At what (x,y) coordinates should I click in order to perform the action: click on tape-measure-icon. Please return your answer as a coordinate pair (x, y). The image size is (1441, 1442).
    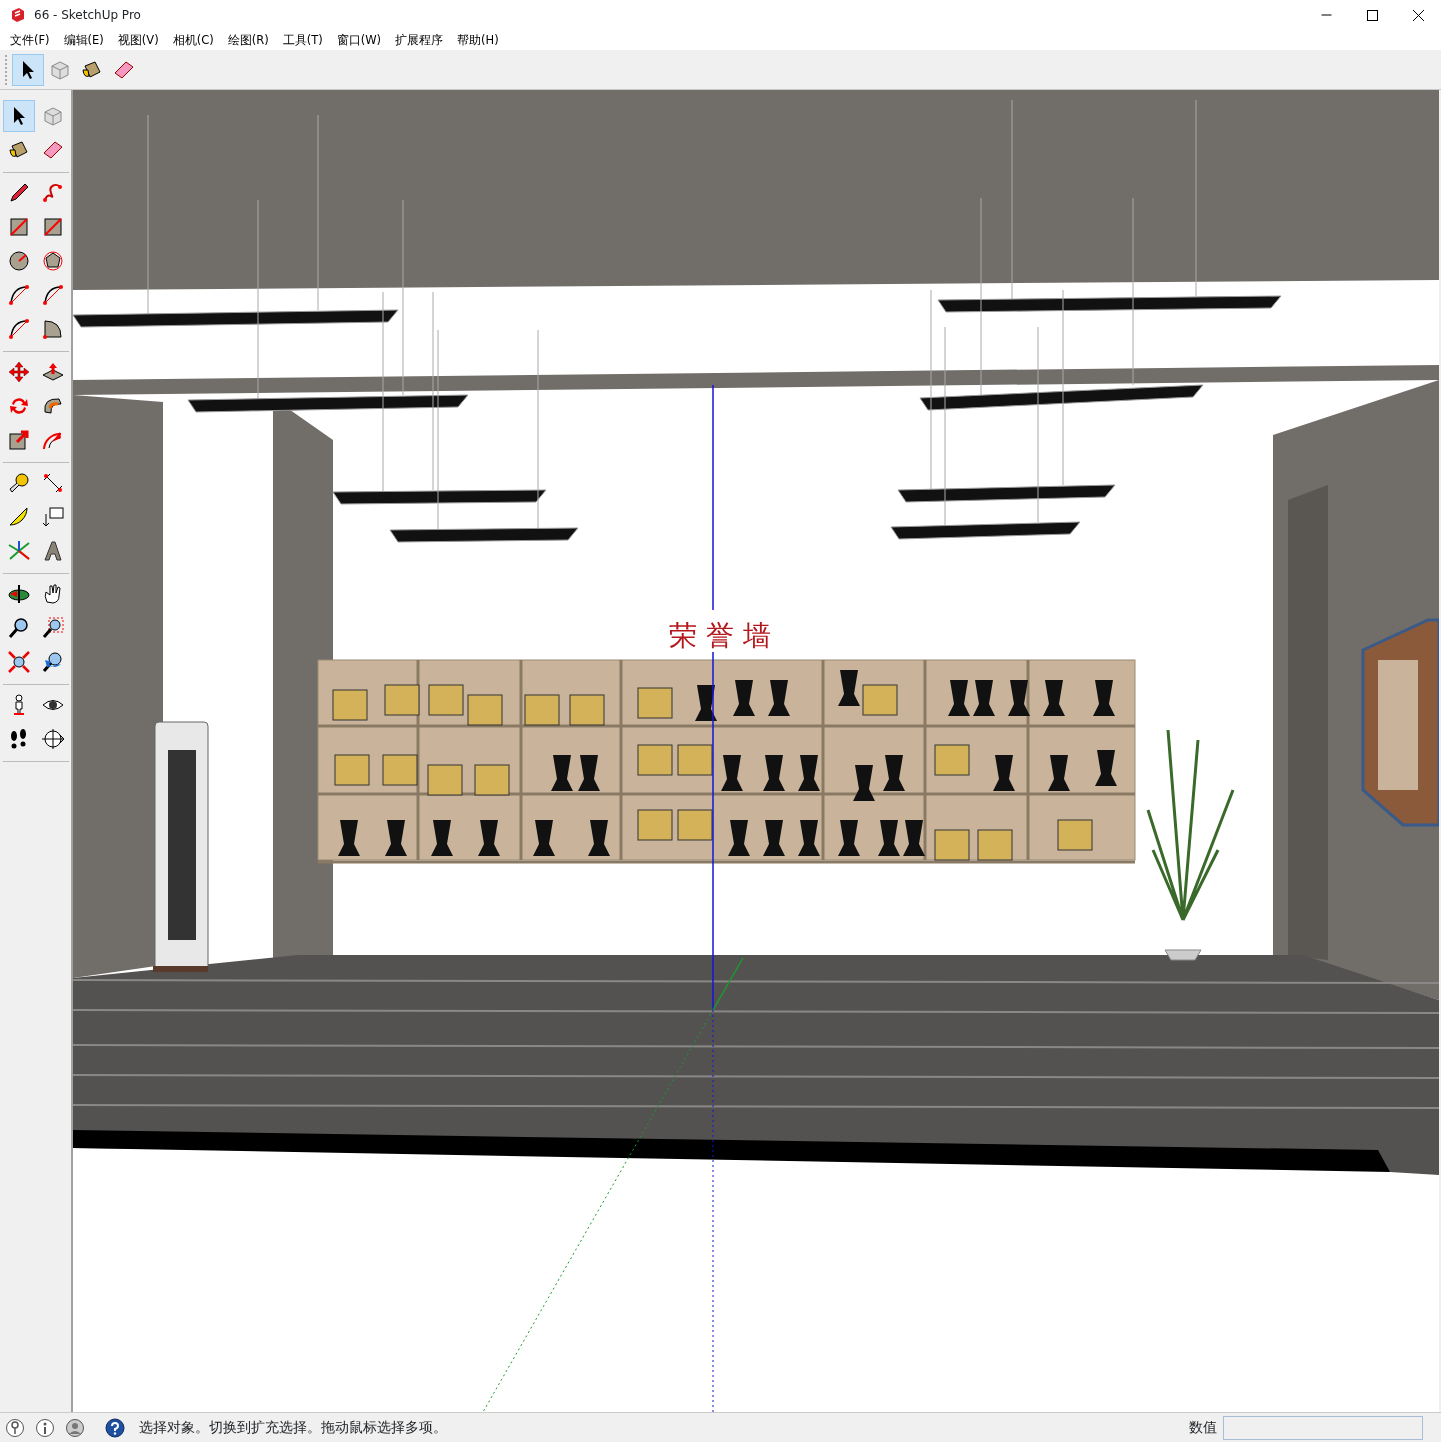
    Looking at the image, I should click on (19, 483).